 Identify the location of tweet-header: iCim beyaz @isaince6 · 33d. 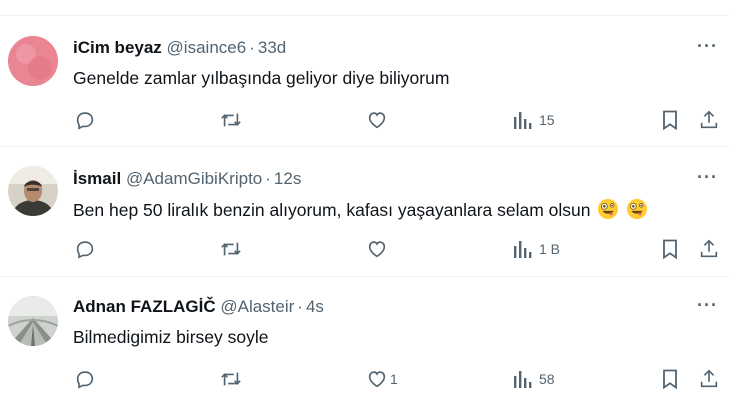
(179, 48).